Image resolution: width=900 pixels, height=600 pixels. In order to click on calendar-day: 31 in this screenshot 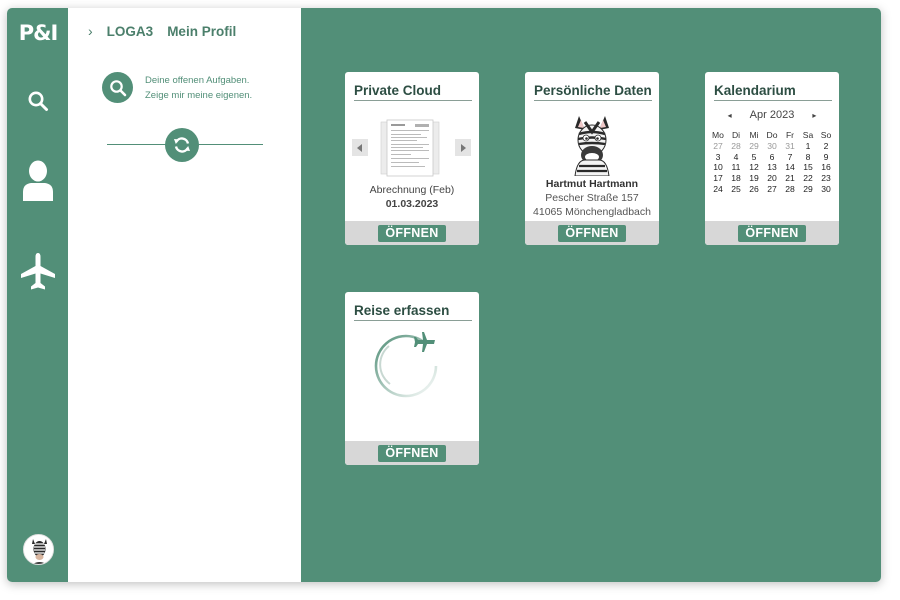, I will do `click(790, 146)`.